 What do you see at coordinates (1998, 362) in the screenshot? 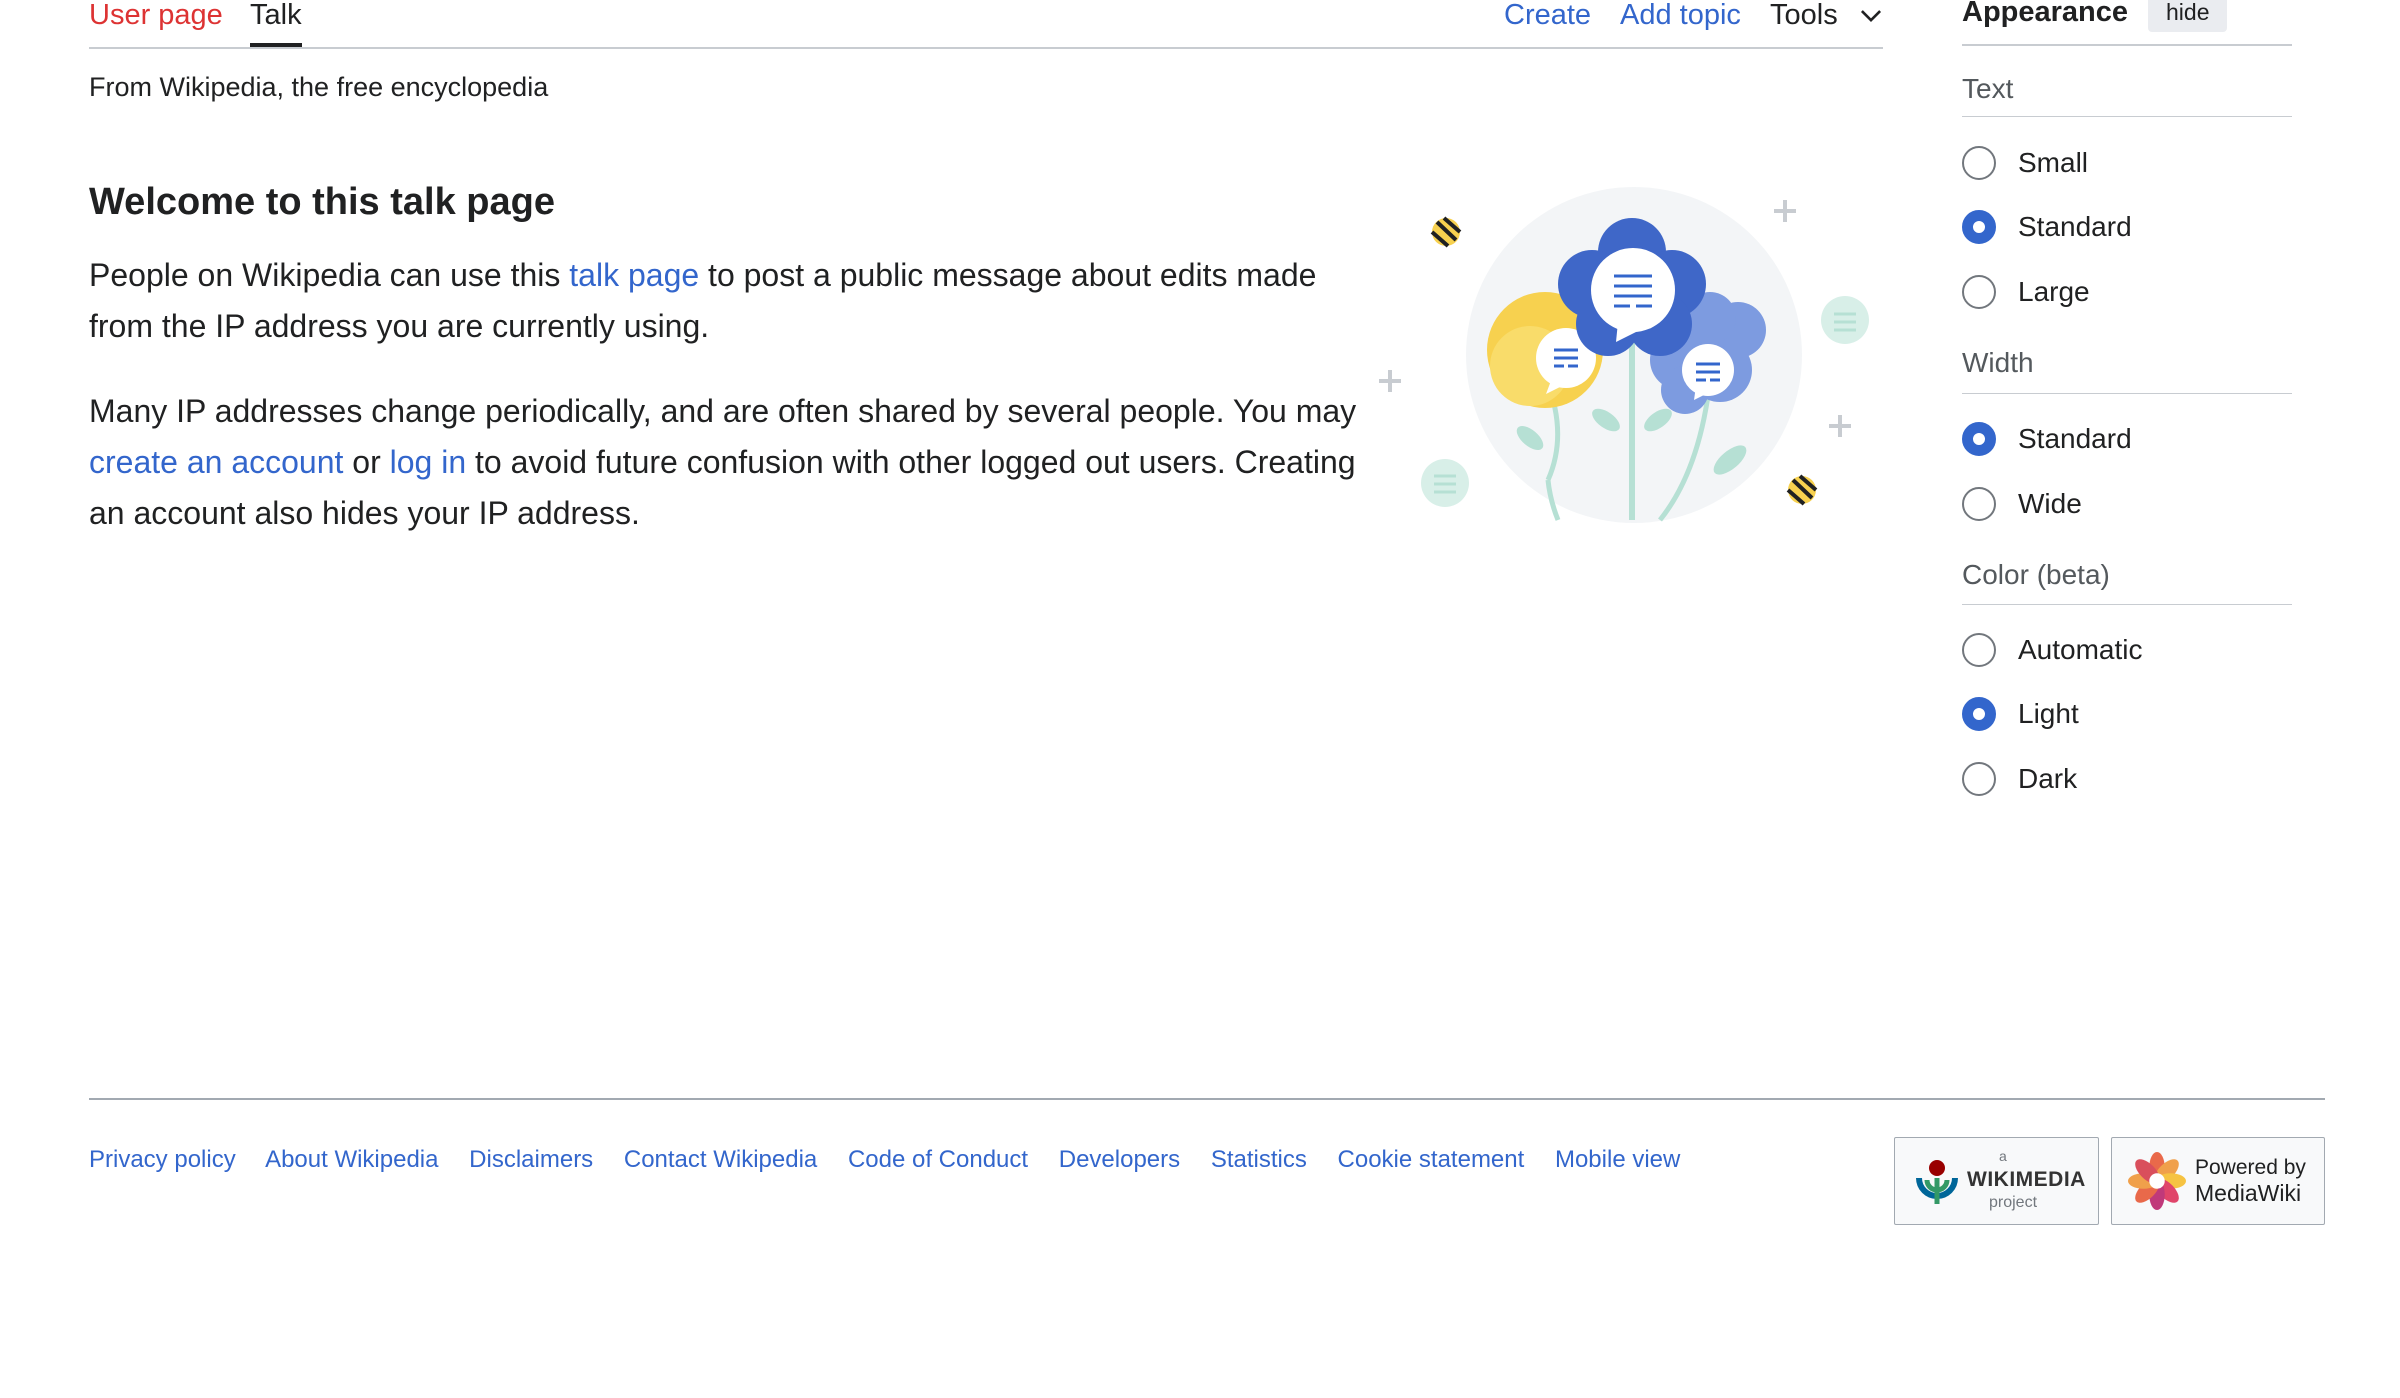
I see `width-label: Width` at bounding box center [1998, 362].